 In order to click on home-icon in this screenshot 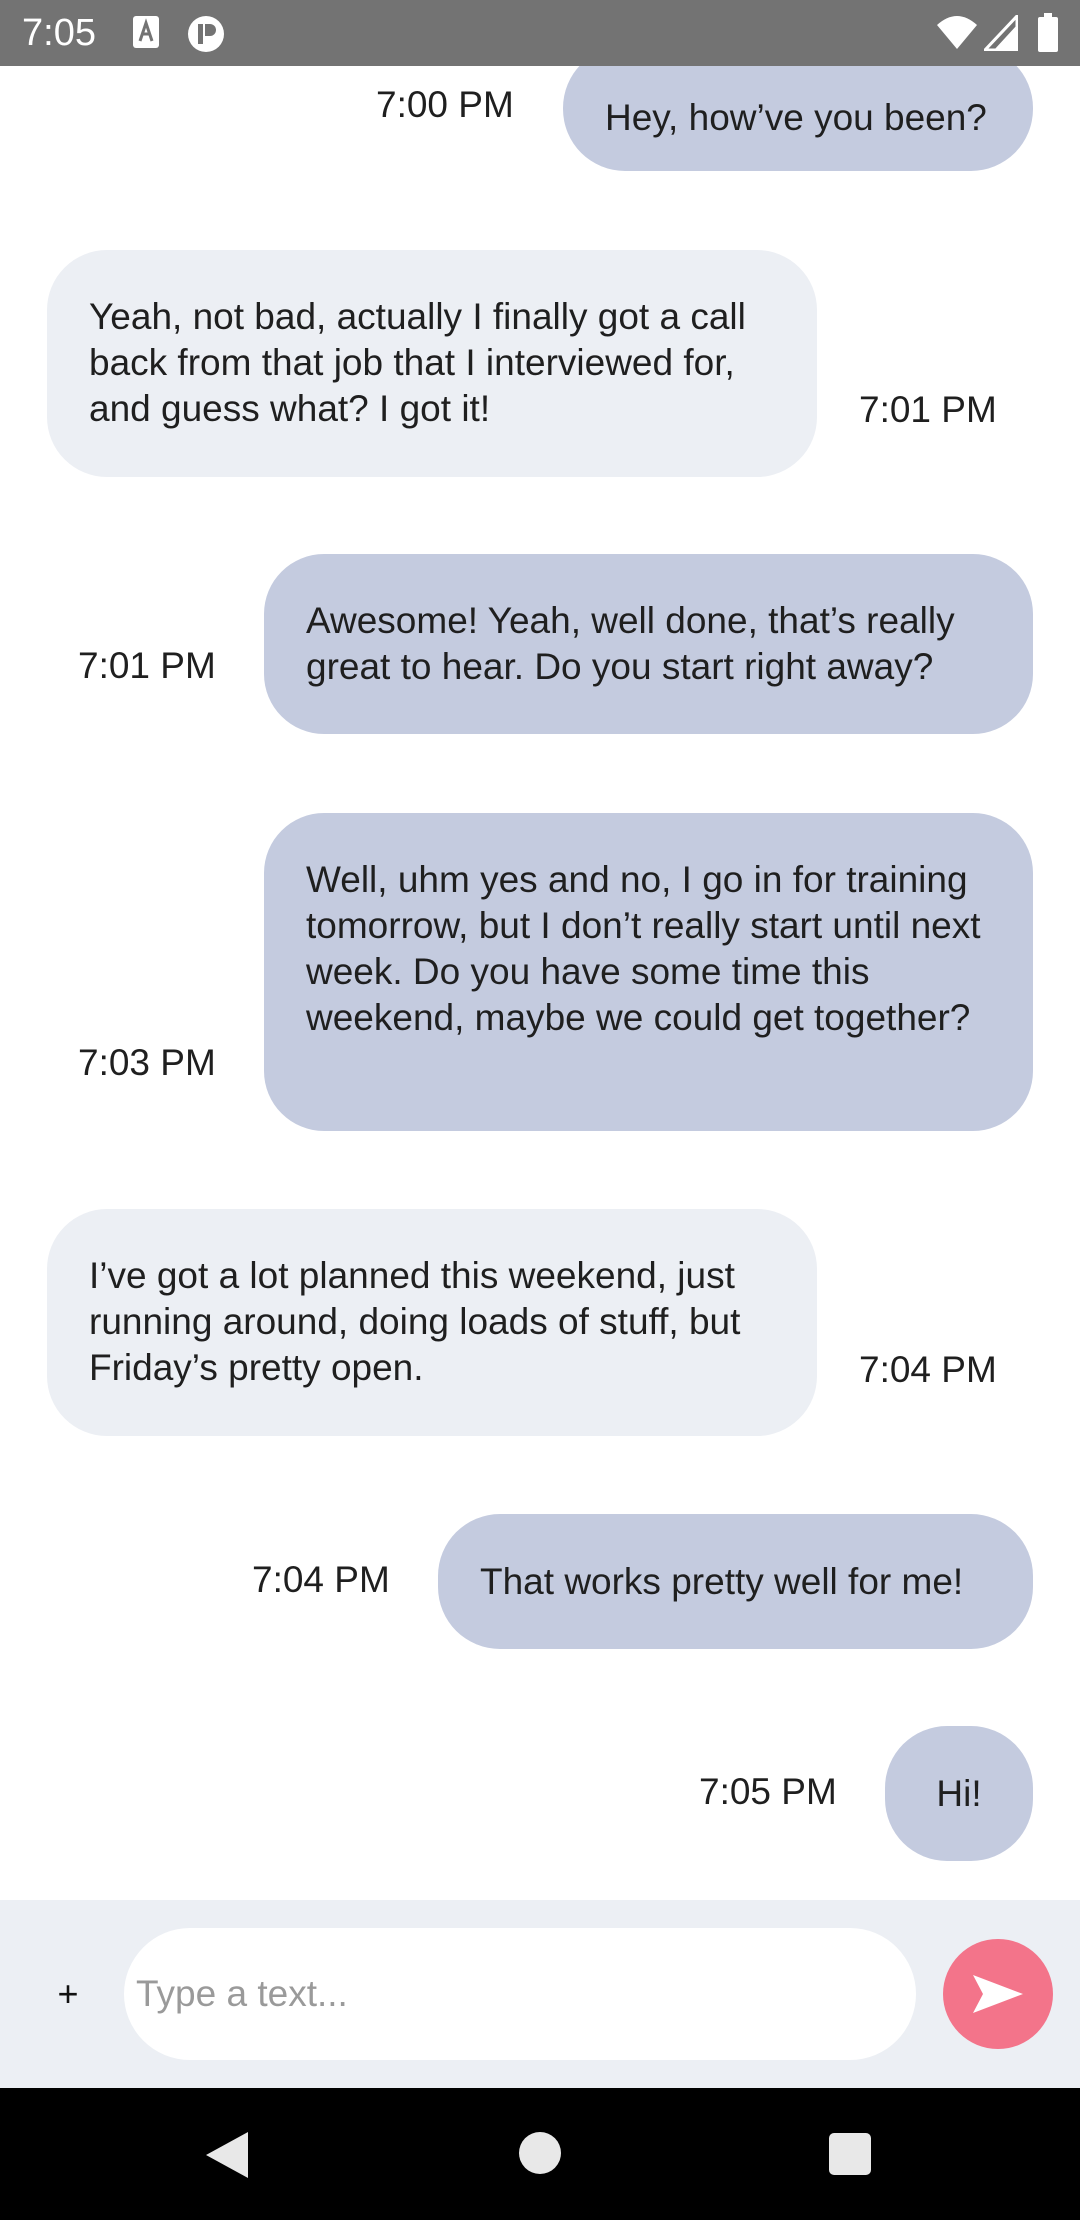, I will do `click(540, 2153)`.